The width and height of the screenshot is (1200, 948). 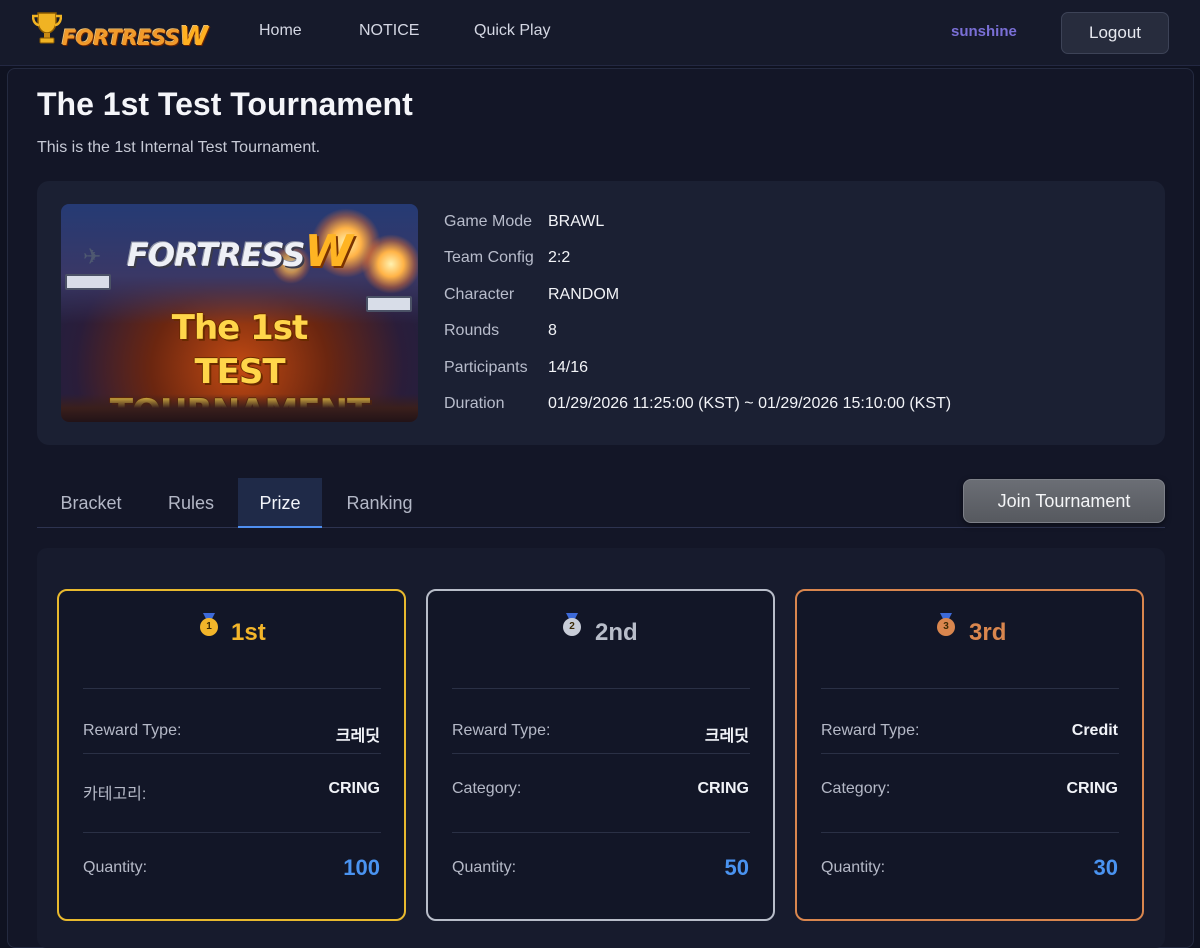 I want to click on banner-title-line1: The 1st, so click(x=239, y=328).